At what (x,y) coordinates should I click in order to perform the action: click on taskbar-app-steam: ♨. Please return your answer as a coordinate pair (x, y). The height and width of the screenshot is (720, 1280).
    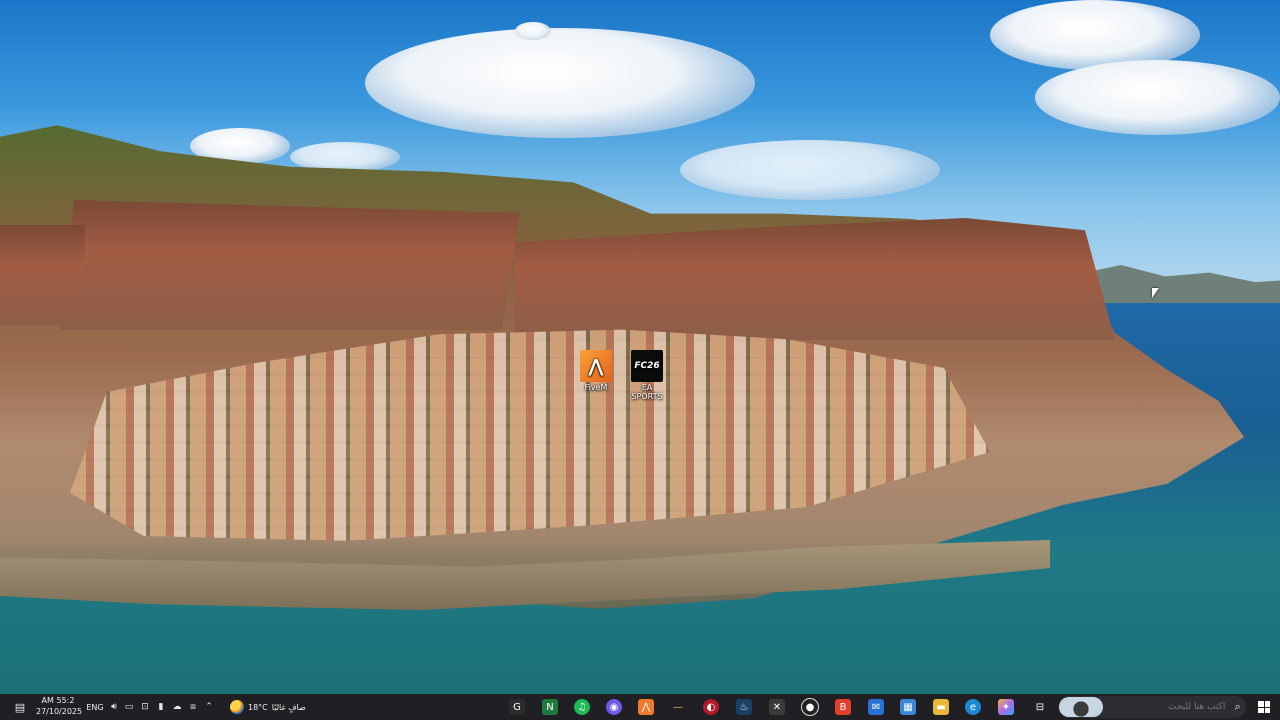
    Looking at the image, I should click on (744, 707).